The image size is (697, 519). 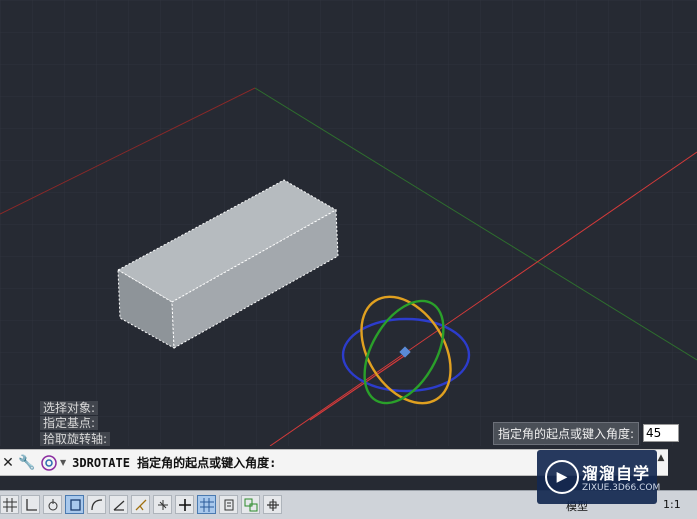 What do you see at coordinates (616, 473) in the screenshot?
I see `watermark-title: 溜溜自学` at bounding box center [616, 473].